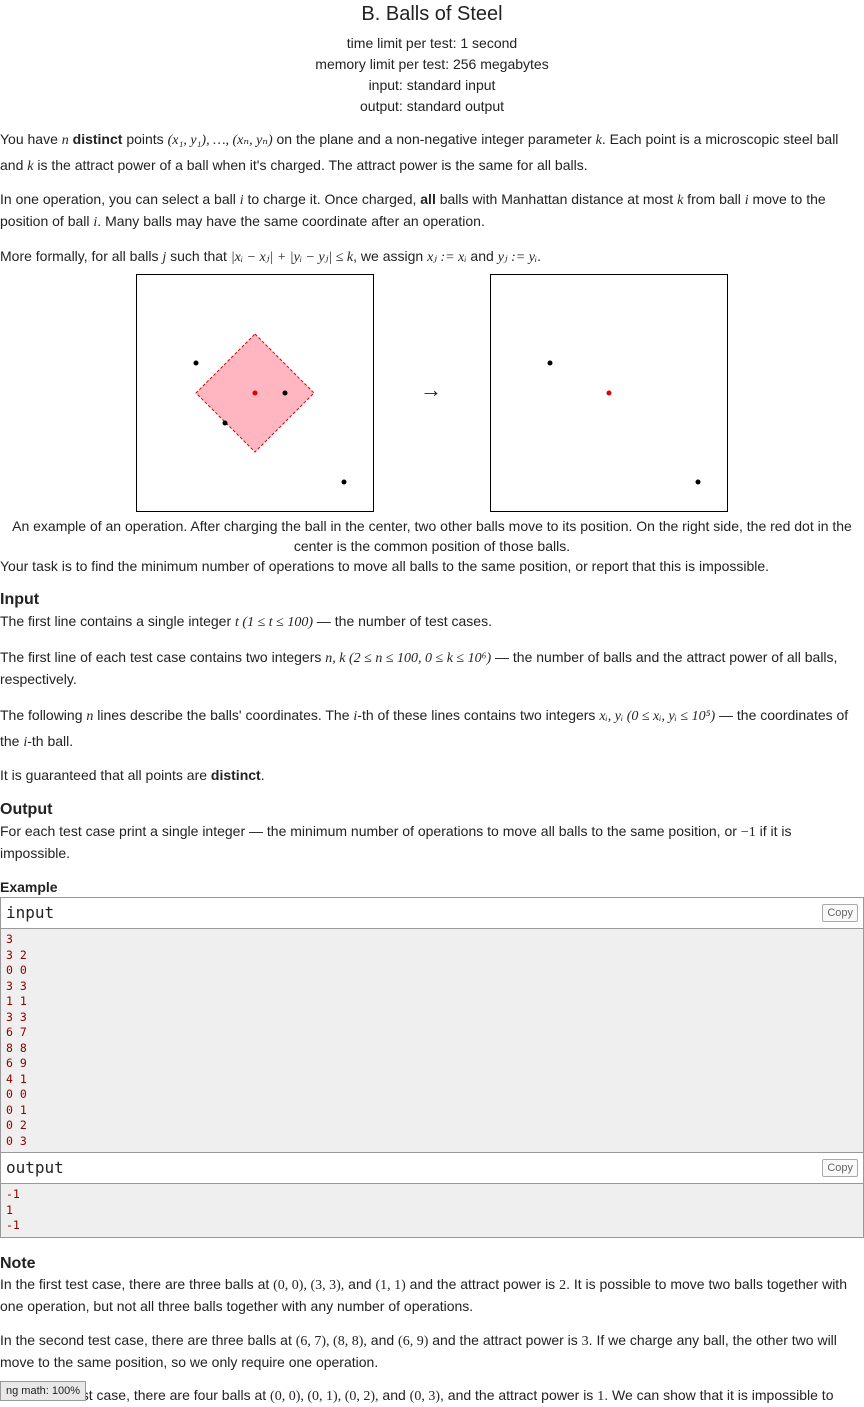 Image resolution: width=864 pixels, height=1407 pixels. I want to click on charged-ball-dot, so click(255, 393).